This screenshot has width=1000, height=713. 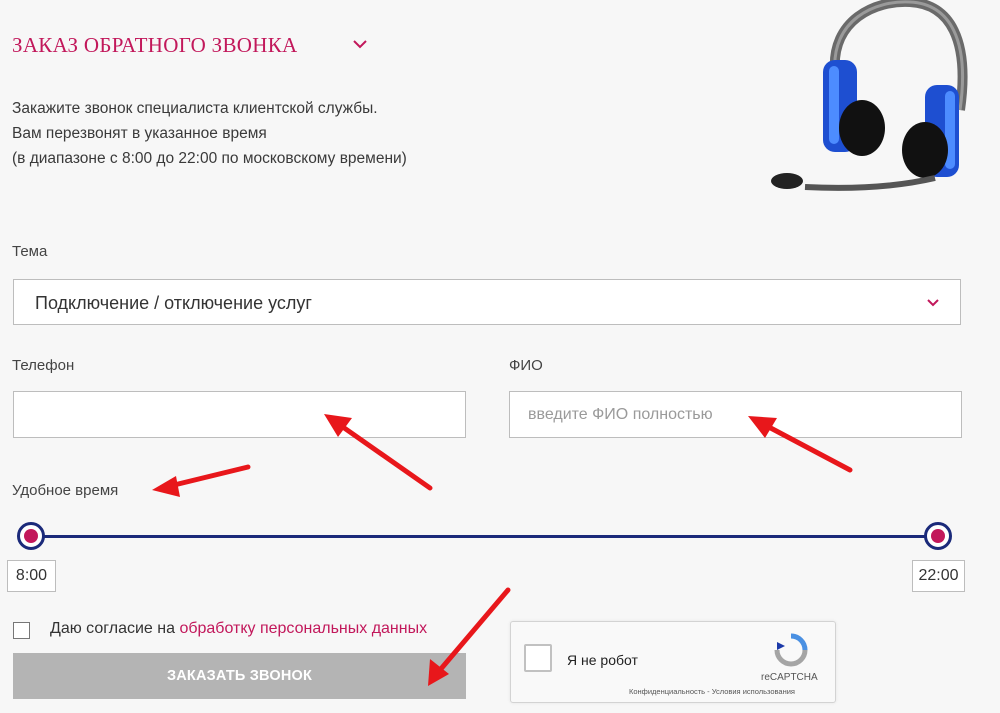 What do you see at coordinates (65, 490) in the screenshot?
I see `time-label: Удобное время` at bounding box center [65, 490].